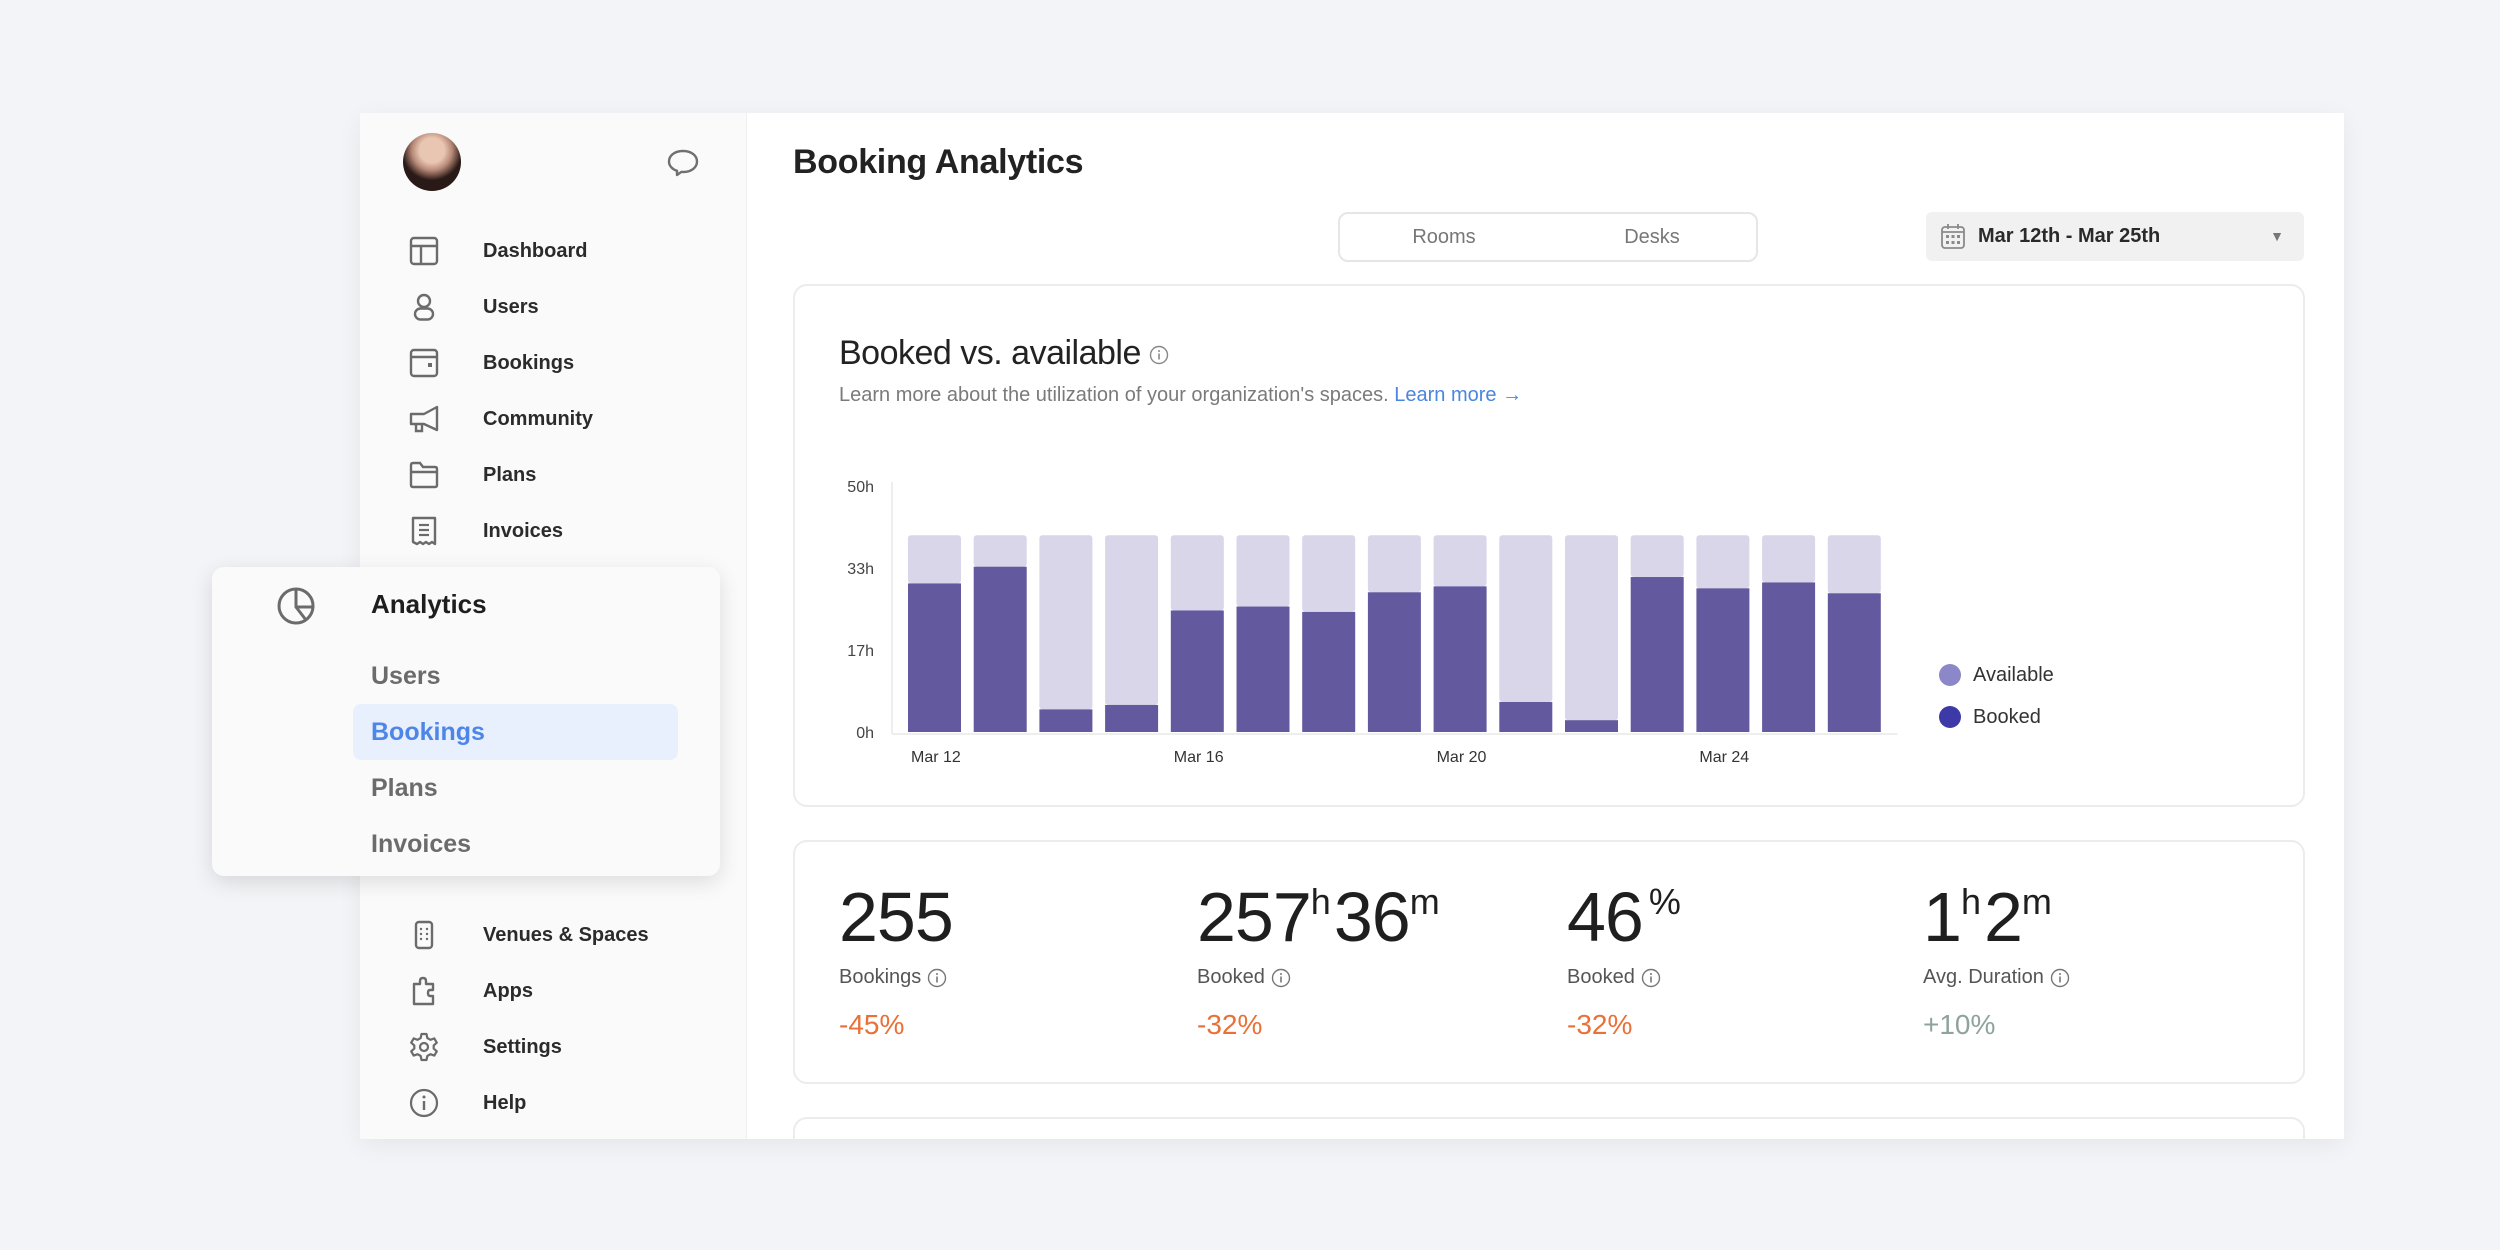 This screenshot has width=2500, height=1250. What do you see at coordinates (424, 419) in the screenshot?
I see `megaphone-icon` at bounding box center [424, 419].